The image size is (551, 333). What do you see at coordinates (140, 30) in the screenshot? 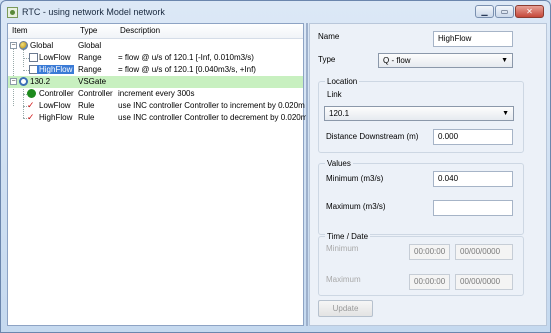
I see `column-header-description: Description` at bounding box center [140, 30].